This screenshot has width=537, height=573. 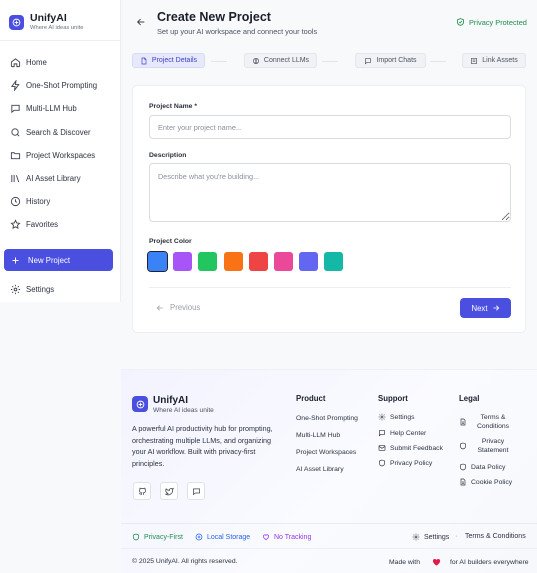 What do you see at coordinates (140, 404) in the screenshot?
I see `footer-logo-icon` at bounding box center [140, 404].